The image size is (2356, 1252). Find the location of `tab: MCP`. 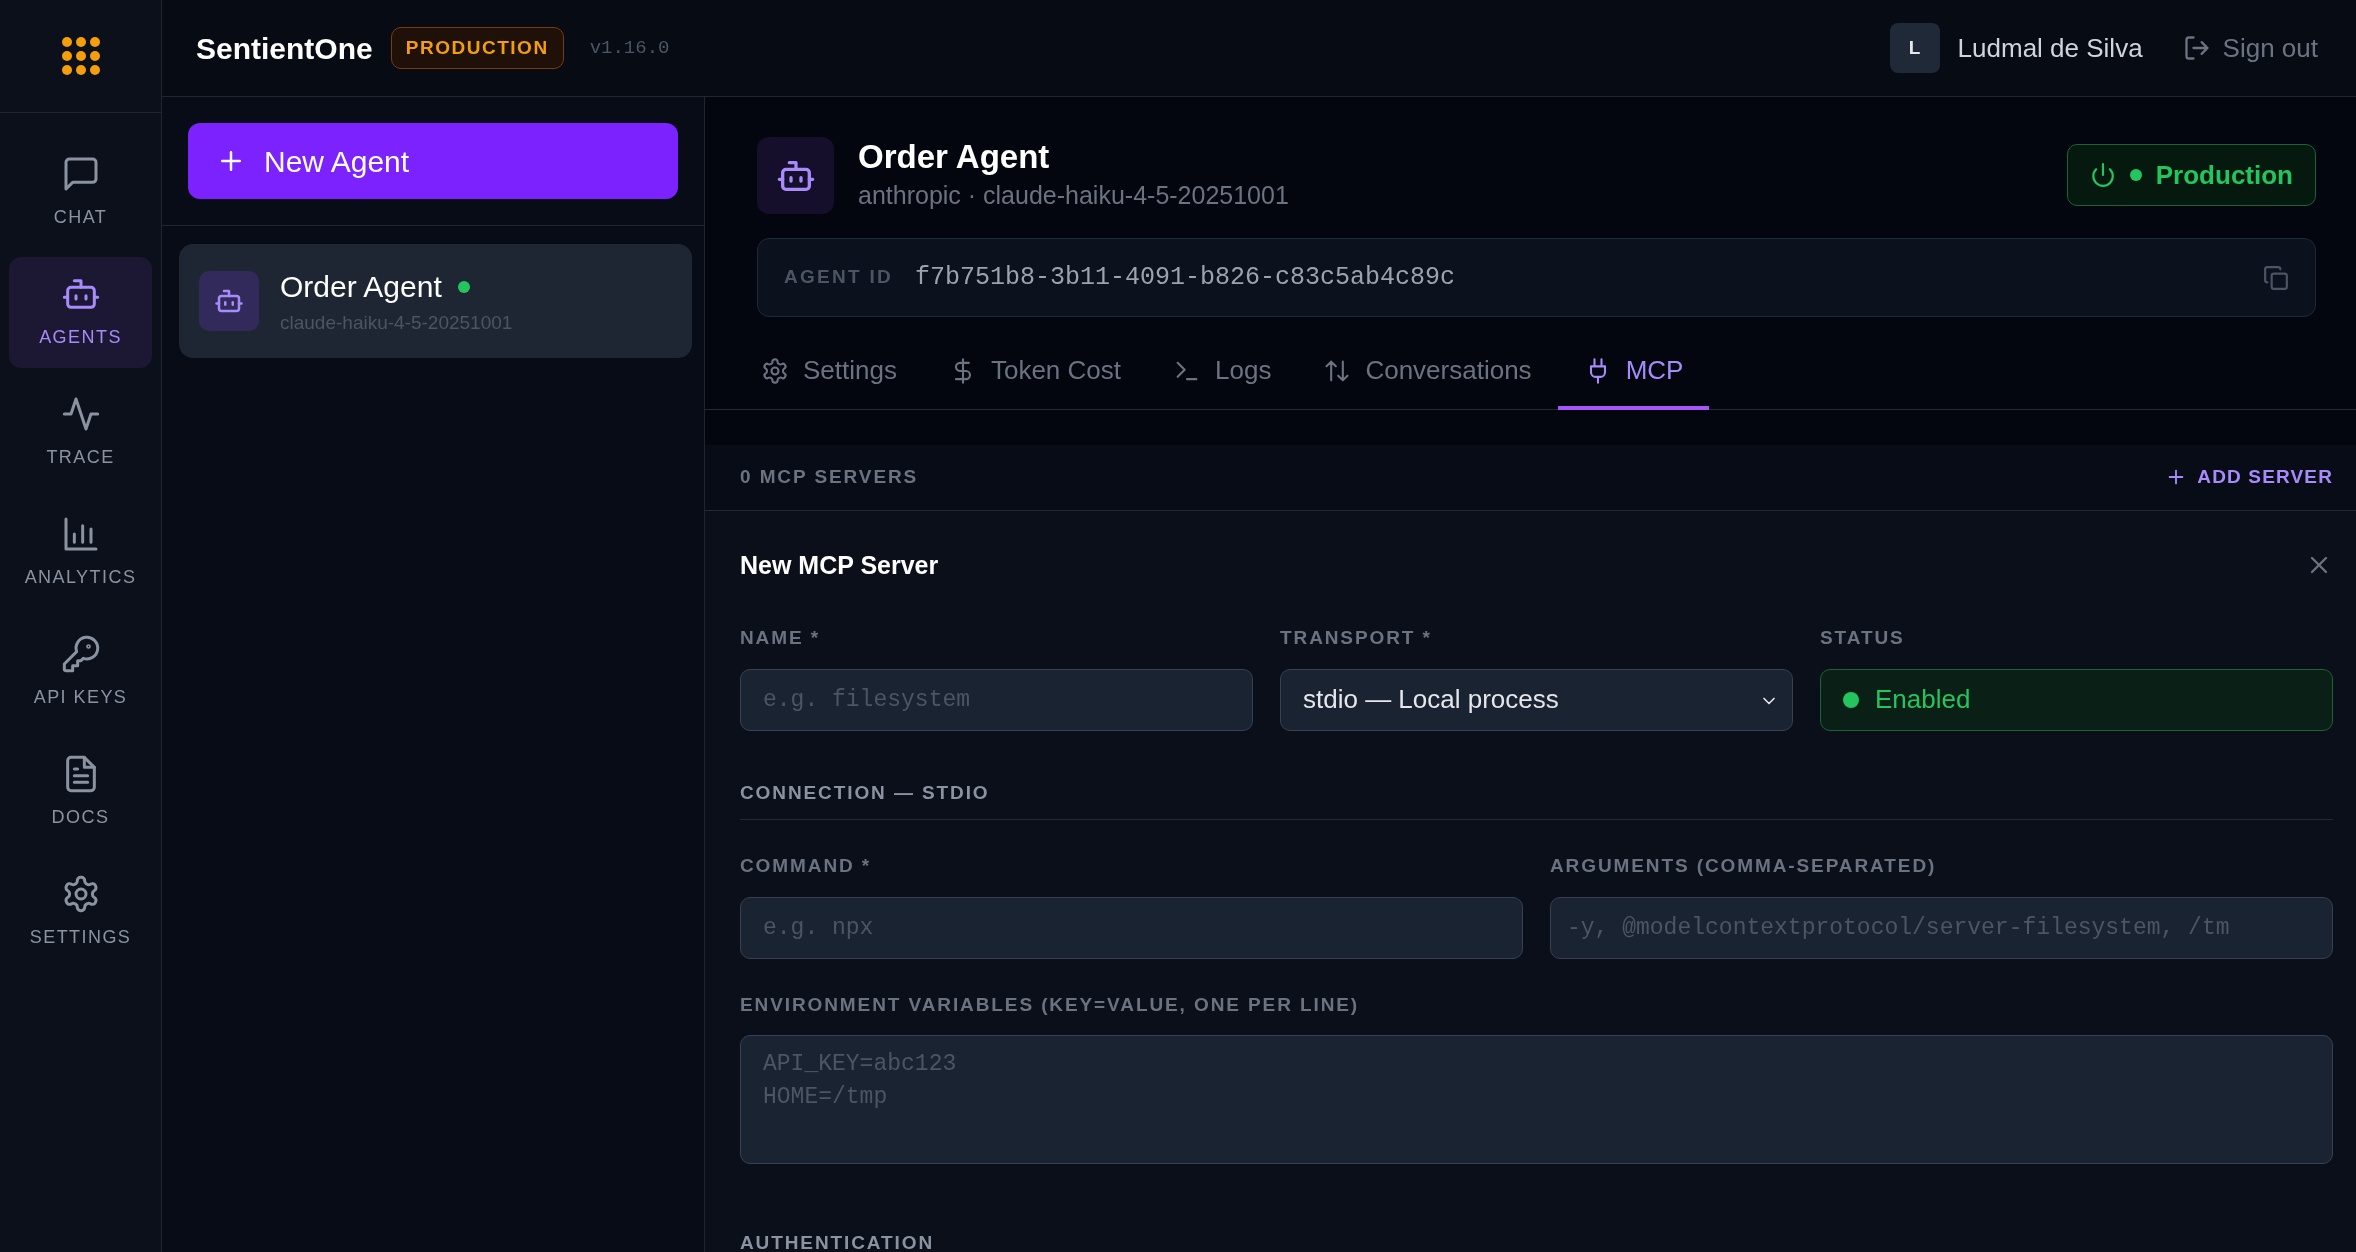

tab: MCP is located at coordinates (1633, 373).